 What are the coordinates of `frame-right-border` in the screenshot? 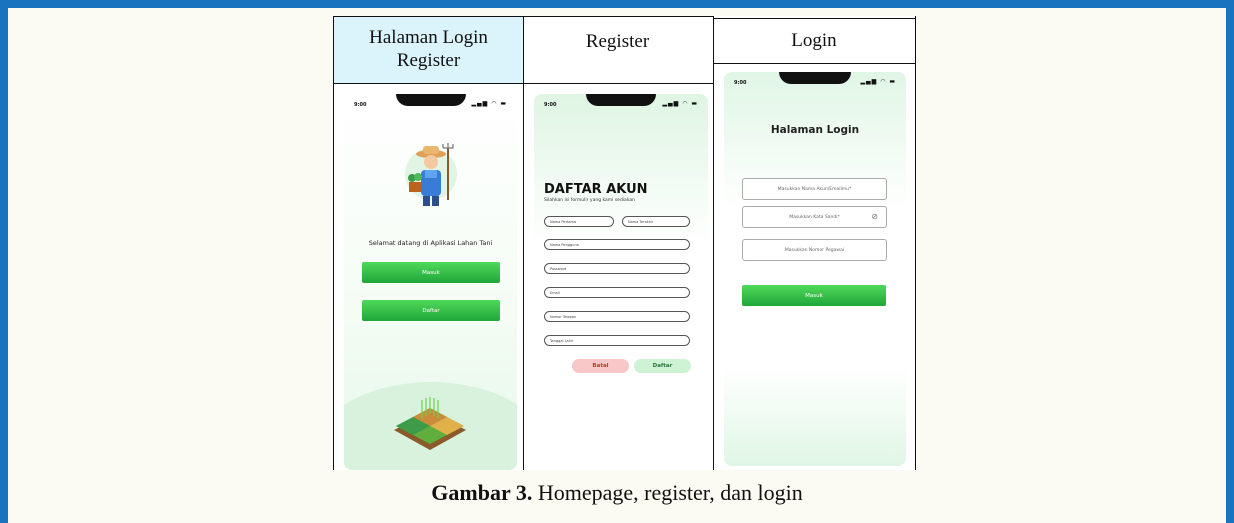 It's located at (1230, 261).